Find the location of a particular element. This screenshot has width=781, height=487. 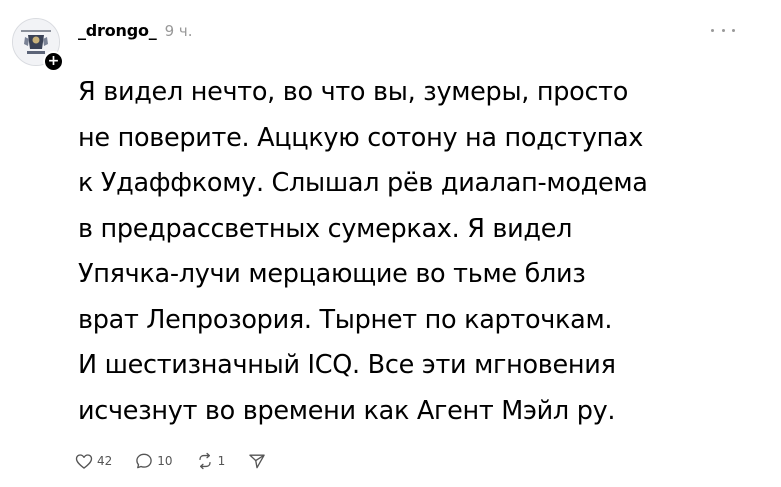

post-text-line: И шестизначный ICQ. Все эти мгновения is located at coordinates (347, 365).